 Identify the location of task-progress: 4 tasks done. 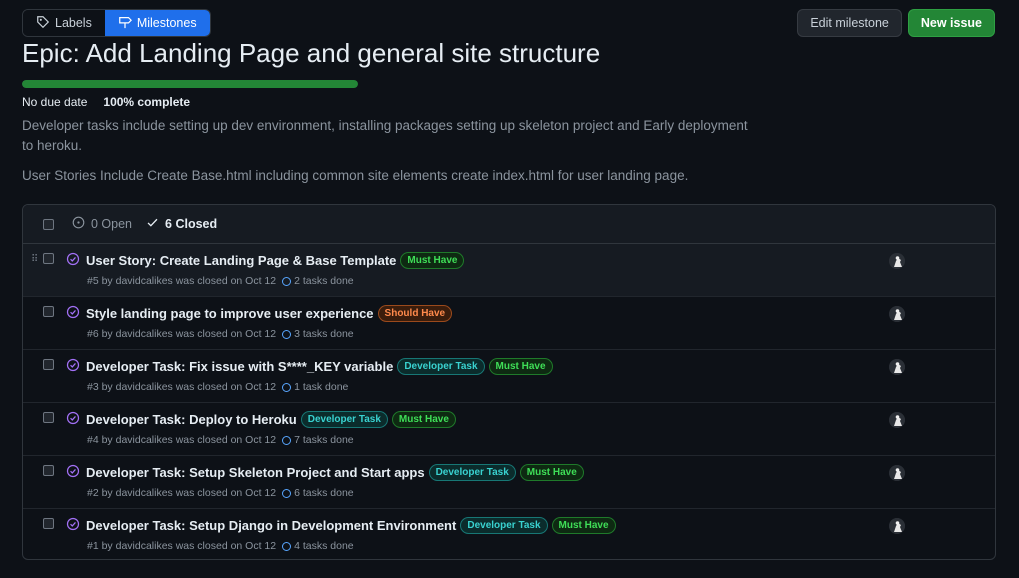
(318, 546).